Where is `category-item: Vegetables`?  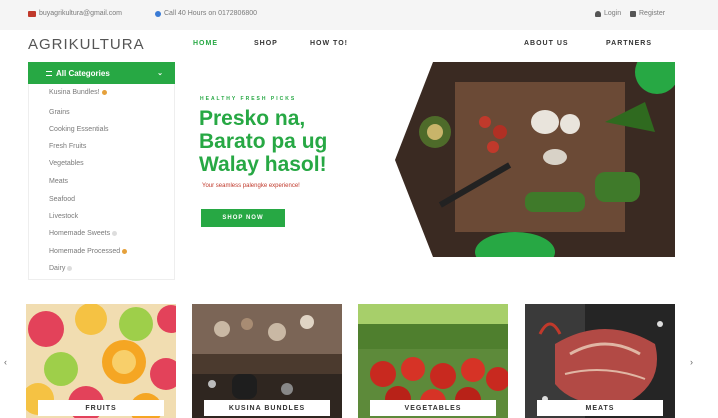
category-item: Vegetables is located at coordinates (66, 163).